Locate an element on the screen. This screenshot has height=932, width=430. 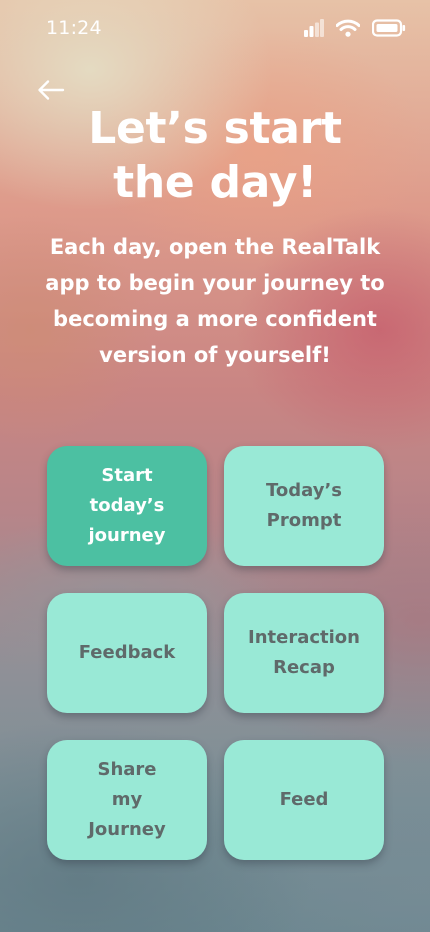
tile-label-line: journey is located at coordinates (127, 535).